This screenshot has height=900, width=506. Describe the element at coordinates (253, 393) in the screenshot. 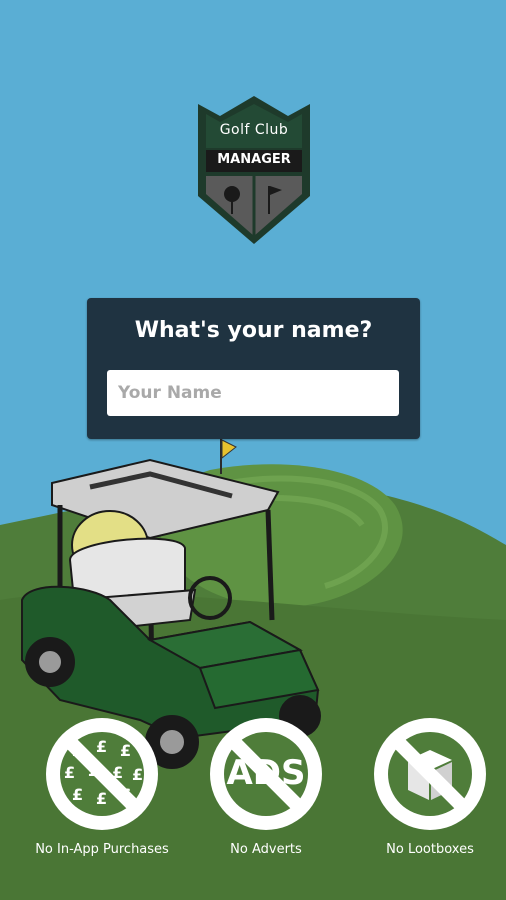

I see `name-input` at that location.